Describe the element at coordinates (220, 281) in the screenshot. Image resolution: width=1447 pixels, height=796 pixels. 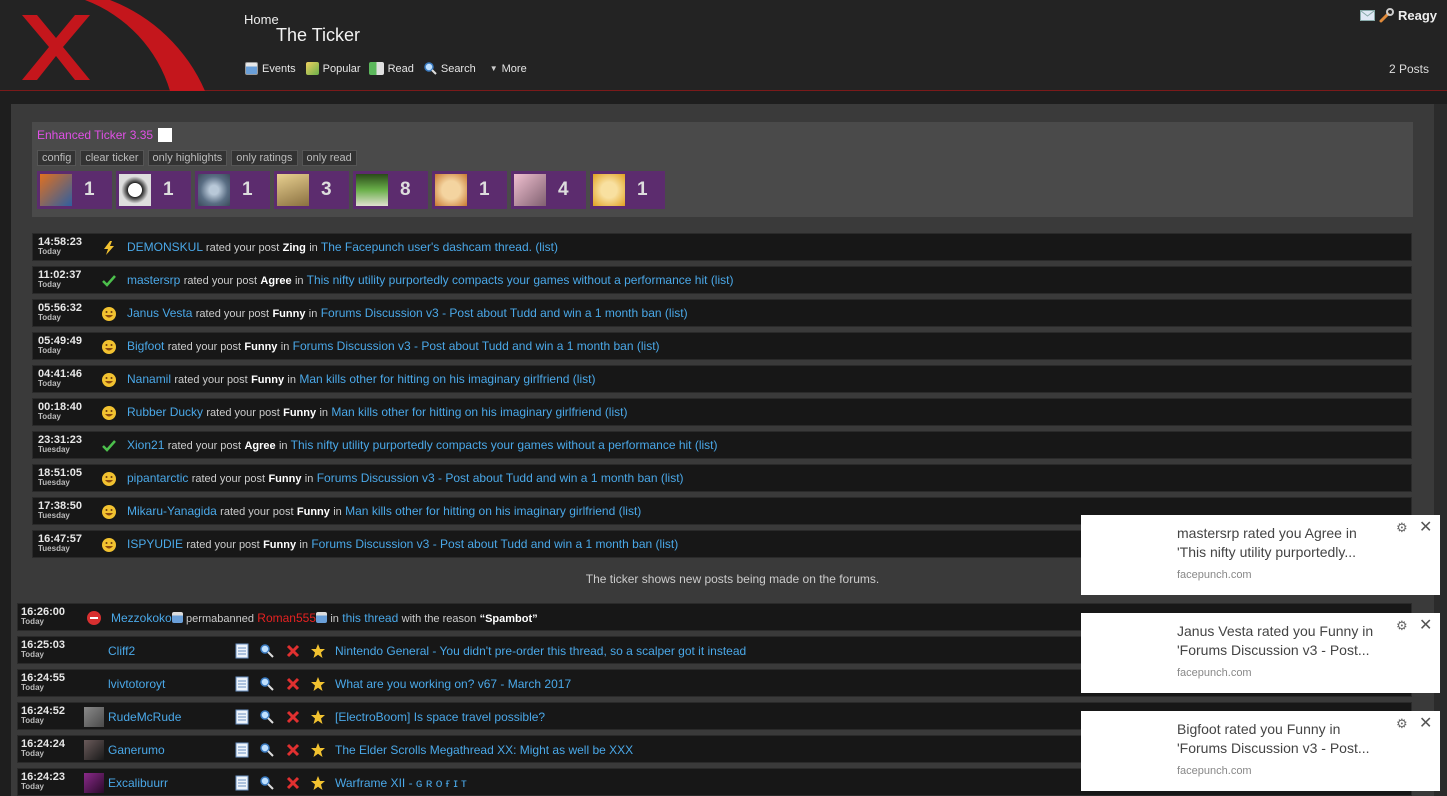
I see `rating-verb: rated your post` at that location.